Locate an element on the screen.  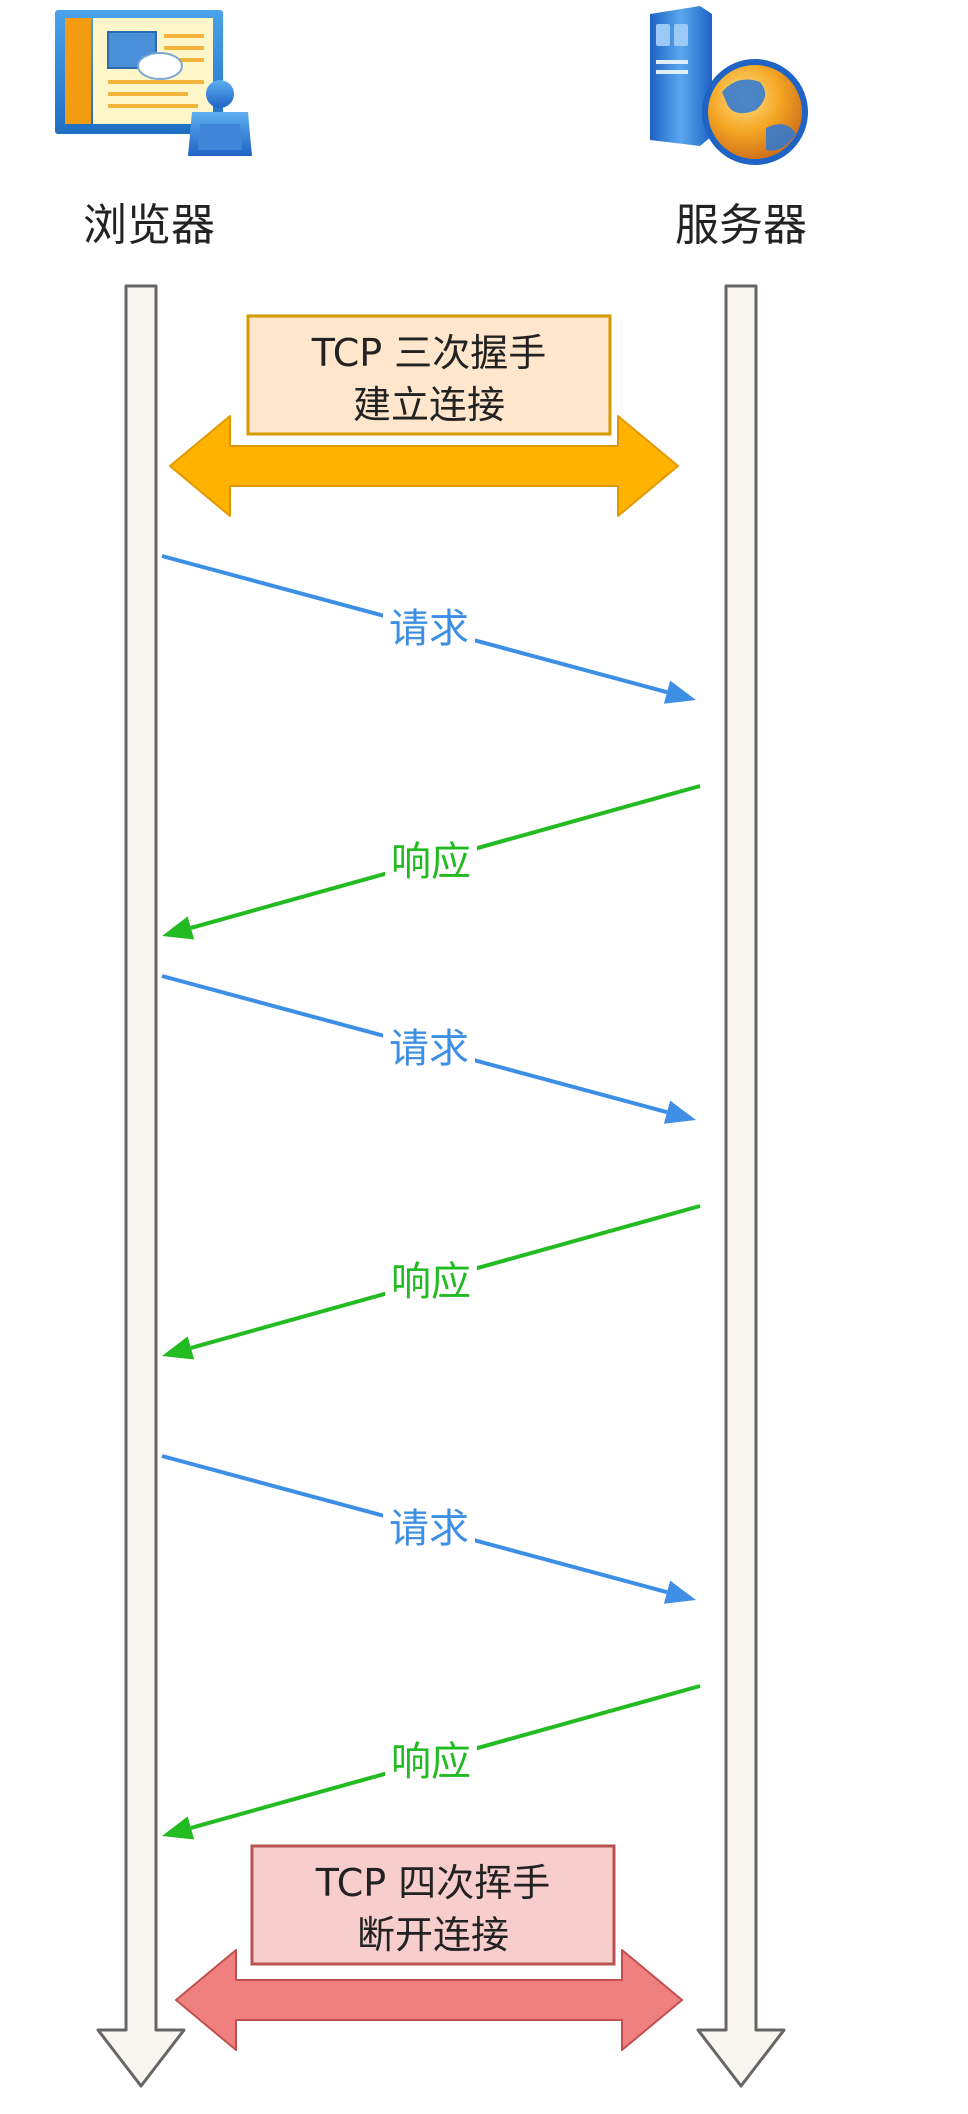
tcp-teardown-block: TCP 四次挥手 断开连接 is located at coordinates (429, 1947).